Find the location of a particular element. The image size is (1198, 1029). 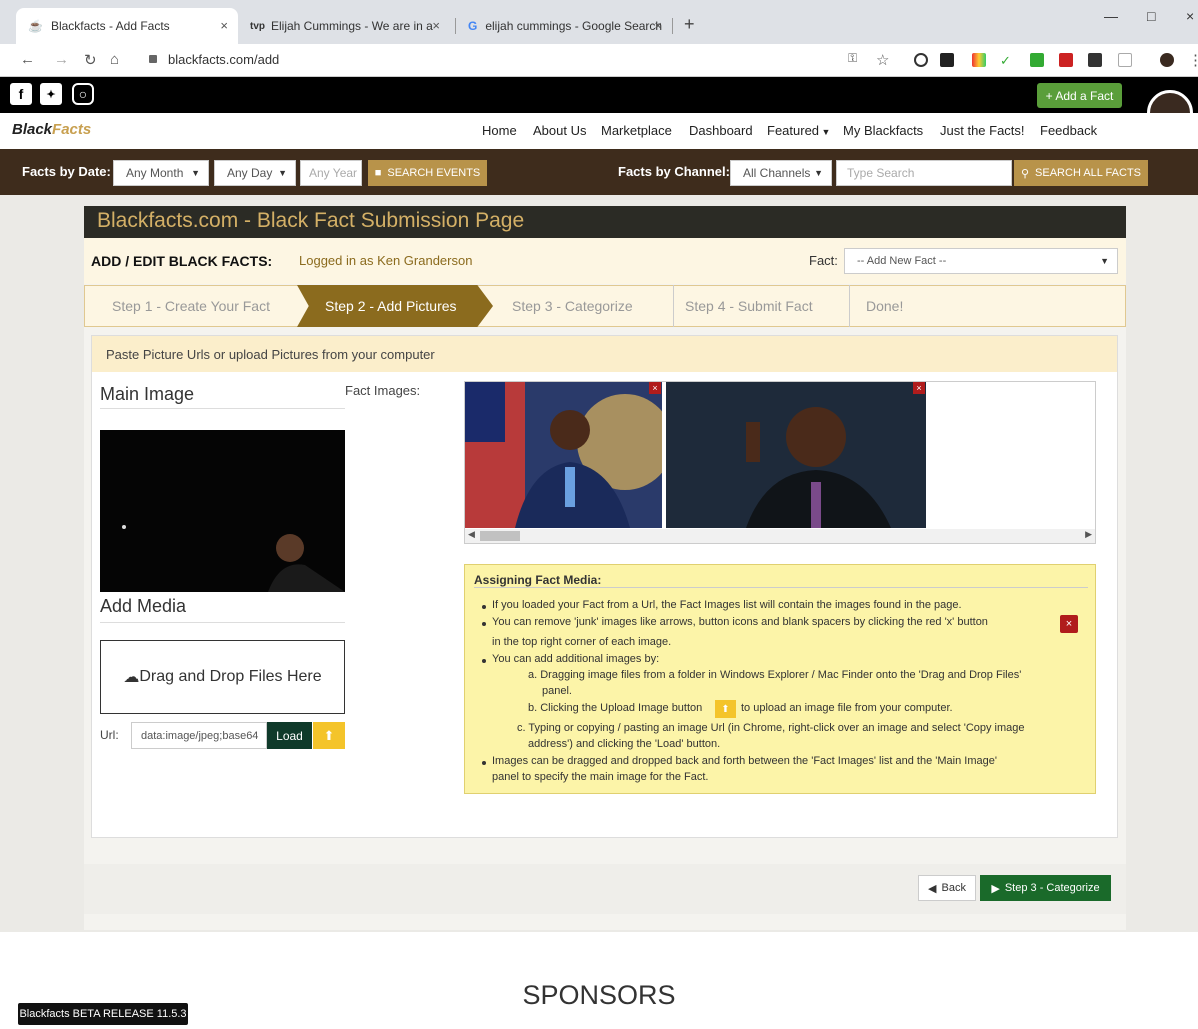

channel-select: All Channels ▼ is located at coordinates (781, 173).